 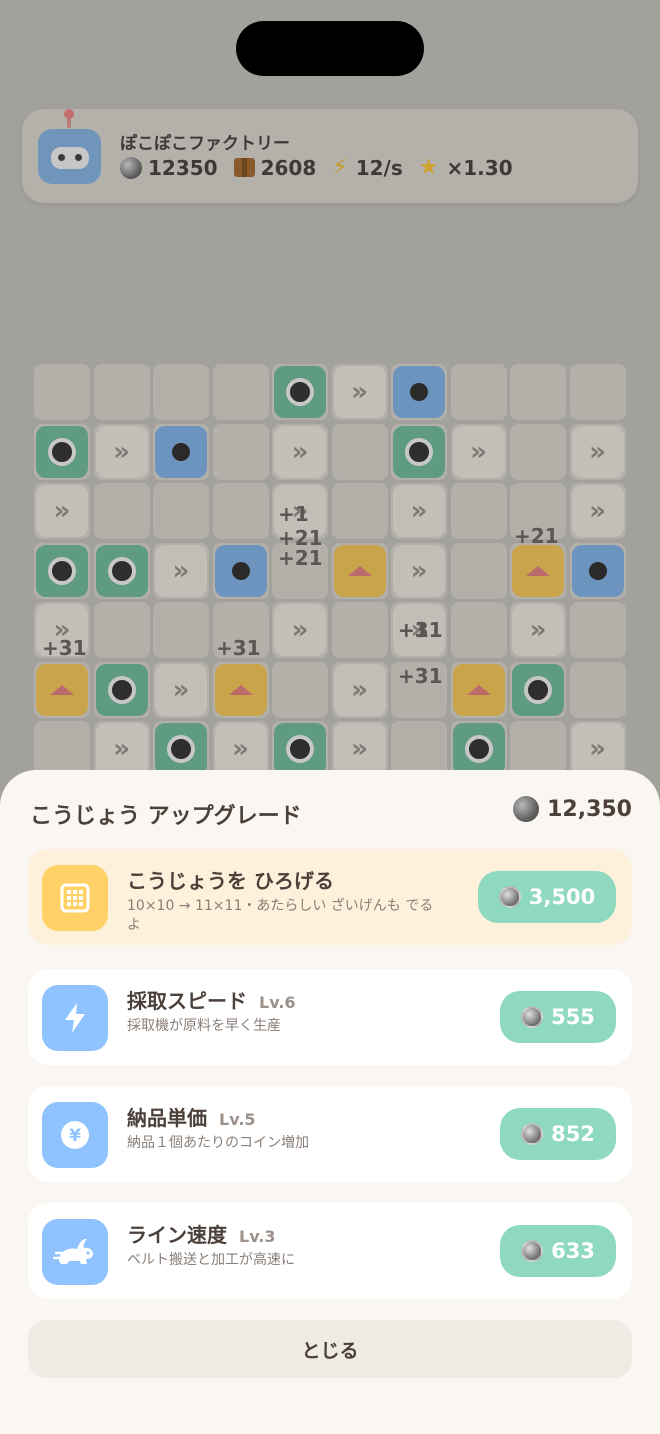 What do you see at coordinates (330, 1134) in the screenshot?
I see `upgrade-card-delivery-price: ¥ 納品単価 Lv.5 納品１個あたりのコイン増加 852` at bounding box center [330, 1134].